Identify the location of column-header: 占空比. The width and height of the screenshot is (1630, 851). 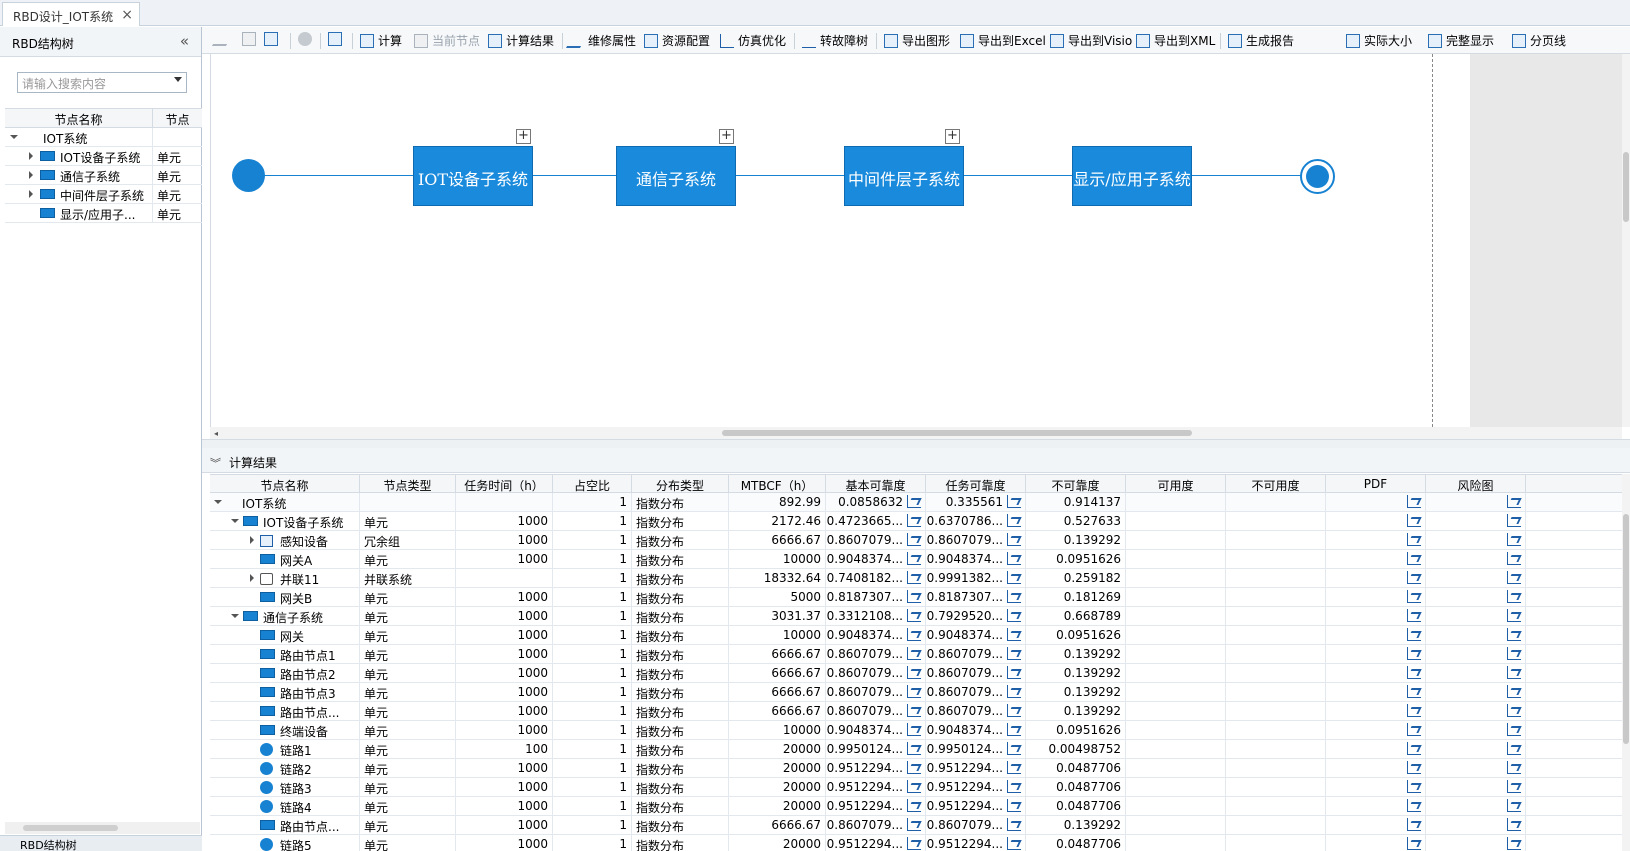
(592, 483).